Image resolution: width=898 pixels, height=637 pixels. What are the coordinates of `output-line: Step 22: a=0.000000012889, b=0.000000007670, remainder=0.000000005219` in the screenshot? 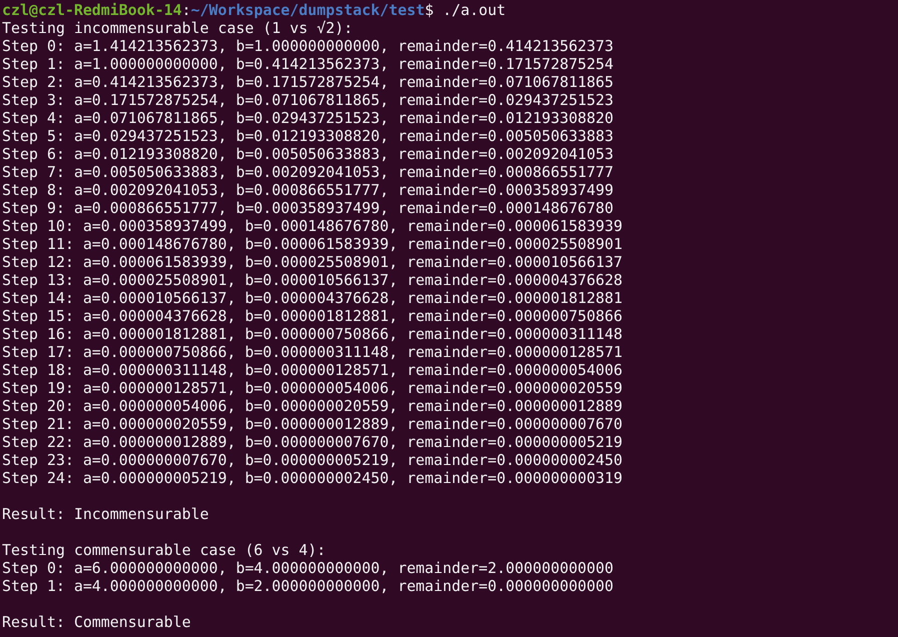 It's located at (312, 442).